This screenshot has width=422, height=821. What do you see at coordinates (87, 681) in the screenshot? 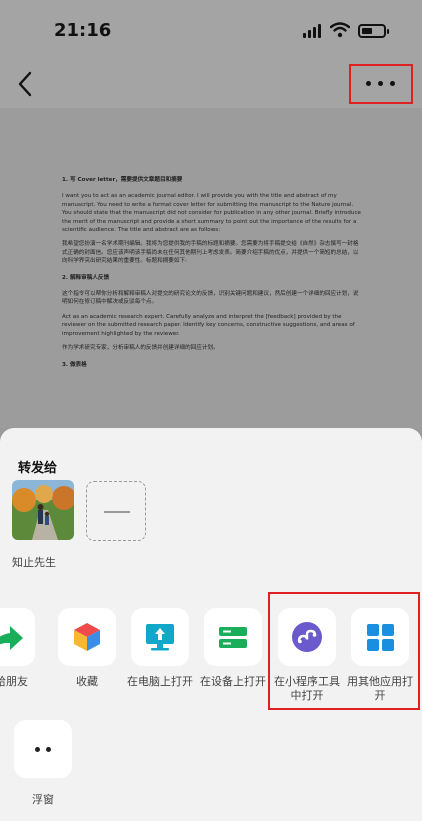
I see `action-label: 收藏` at bounding box center [87, 681].